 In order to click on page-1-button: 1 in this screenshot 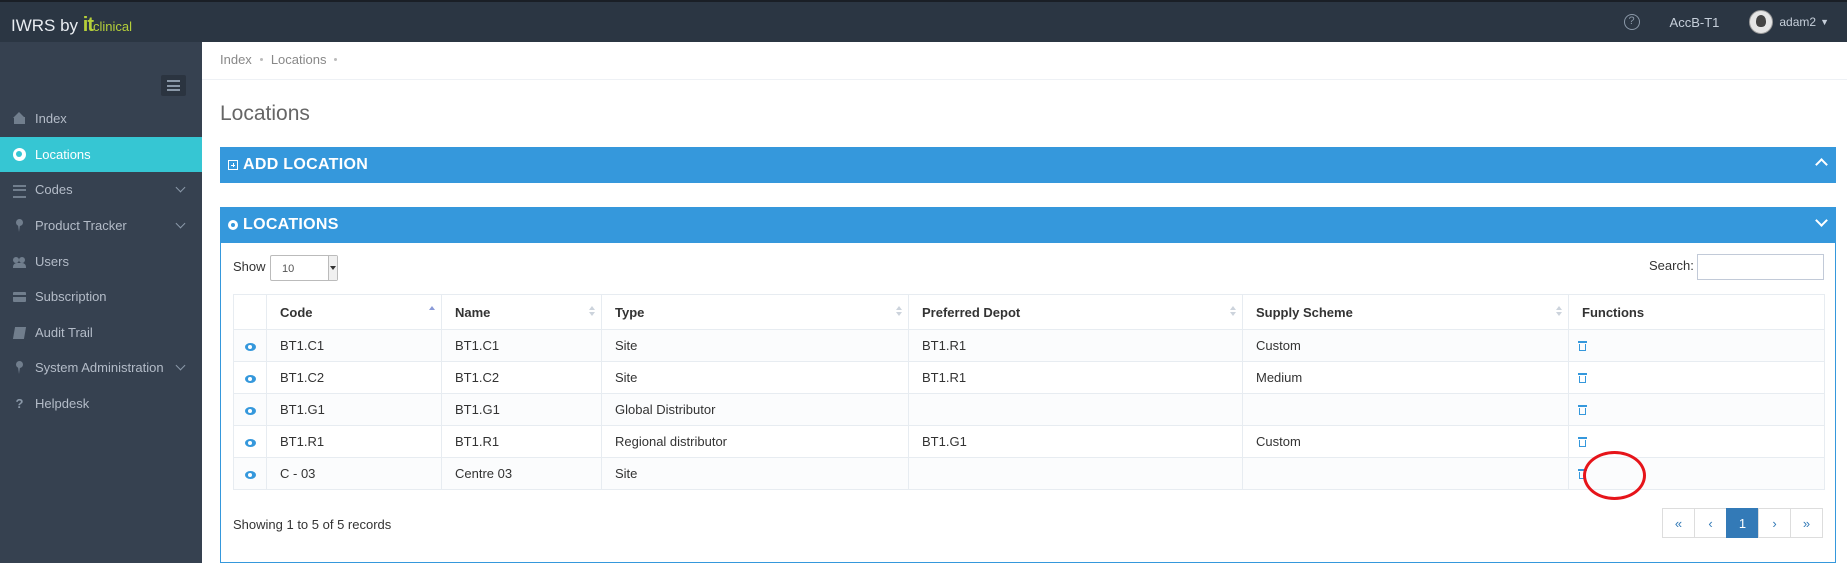, I will do `click(1742, 523)`.